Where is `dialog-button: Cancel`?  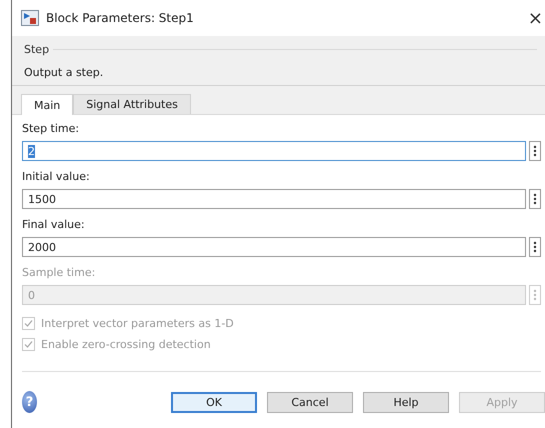
dialog-button: Cancel is located at coordinates (310, 402).